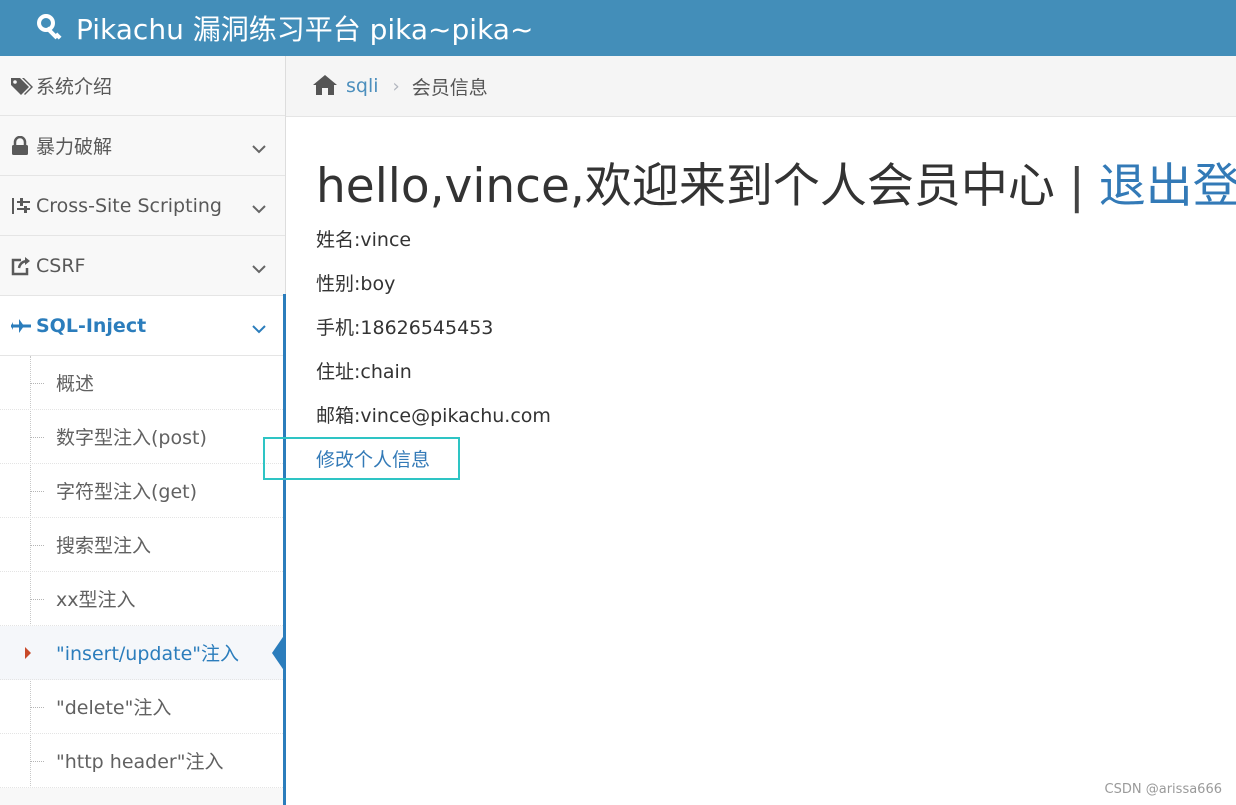 Image resolution: width=1236 pixels, height=805 pixels. What do you see at coordinates (405, 328) in the screenshot?
I see `info-phone: 手机:18626545453` at bounding box center [405, 328].